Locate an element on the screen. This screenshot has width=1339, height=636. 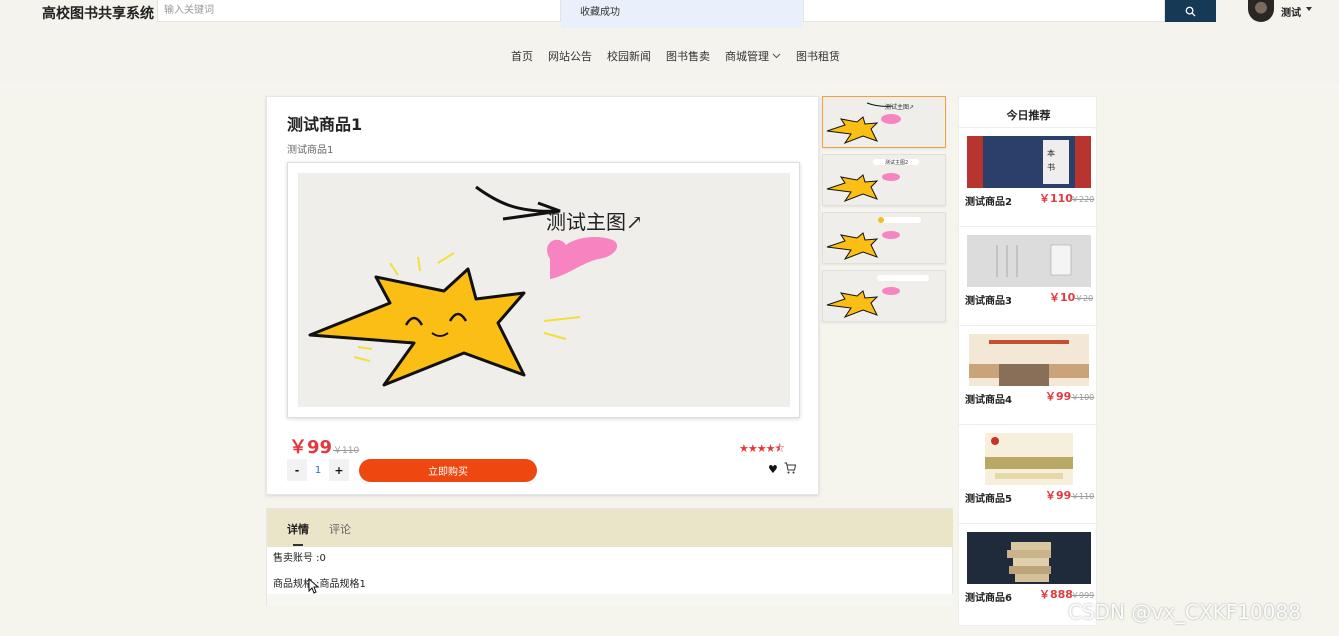
recommend-item-old-price: ￥20 is located at coordinates (1084, 298).